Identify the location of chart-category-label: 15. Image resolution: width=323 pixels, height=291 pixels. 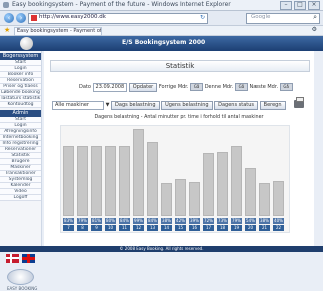
(180, 228).